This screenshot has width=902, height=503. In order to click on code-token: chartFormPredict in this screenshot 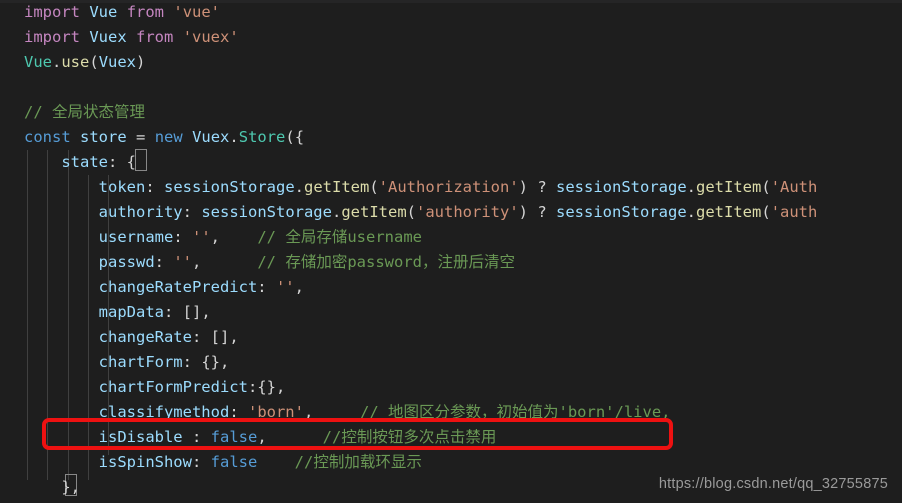, I will do `click(173, 387)`.